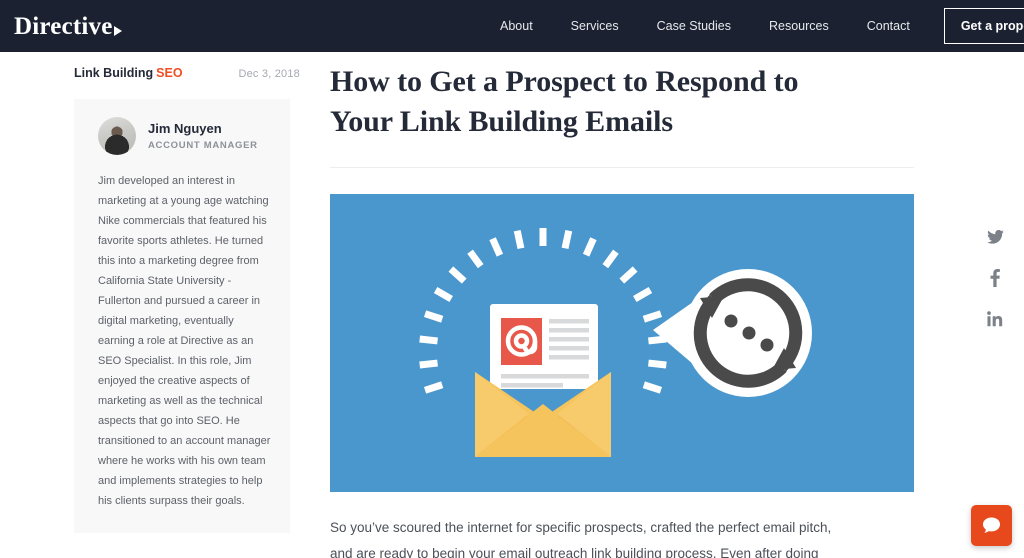 Image resolution: width=1024 pixels, height=558 pixels. I want to click on social-share-rail, so click(995, 278).